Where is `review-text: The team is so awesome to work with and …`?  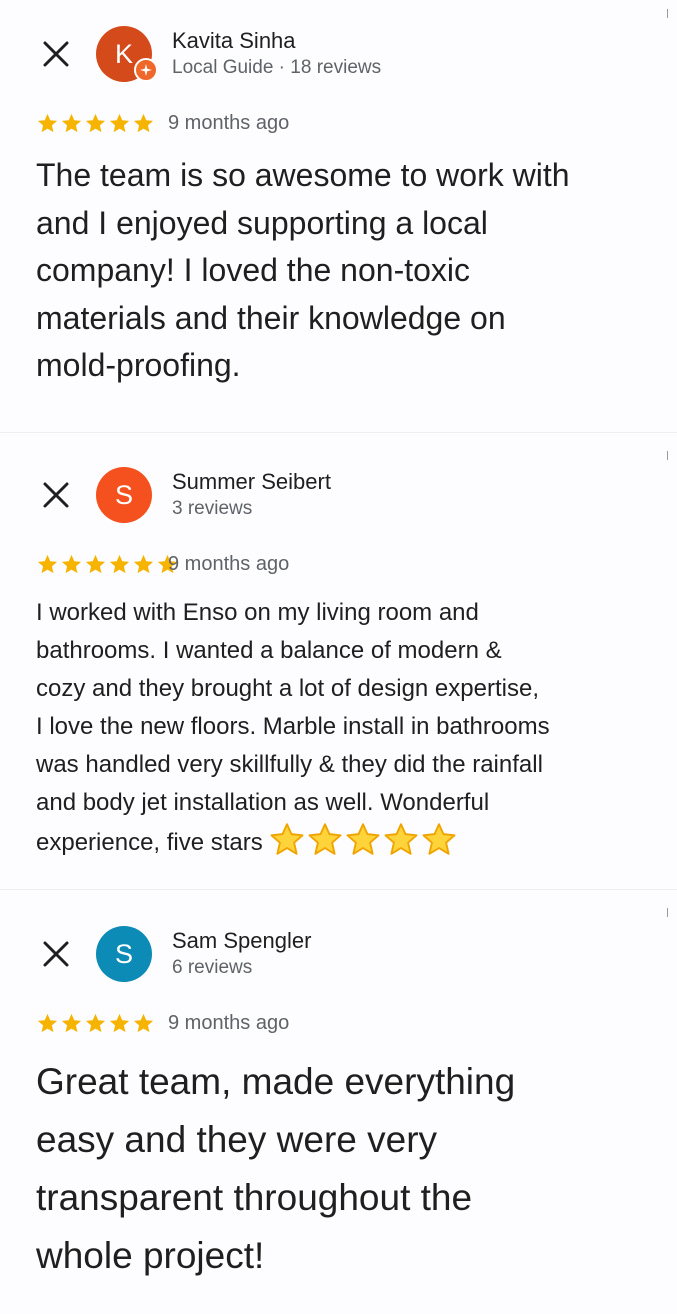 review-text: The team is so awesome to work with and … is located at coordinates (303, 270).